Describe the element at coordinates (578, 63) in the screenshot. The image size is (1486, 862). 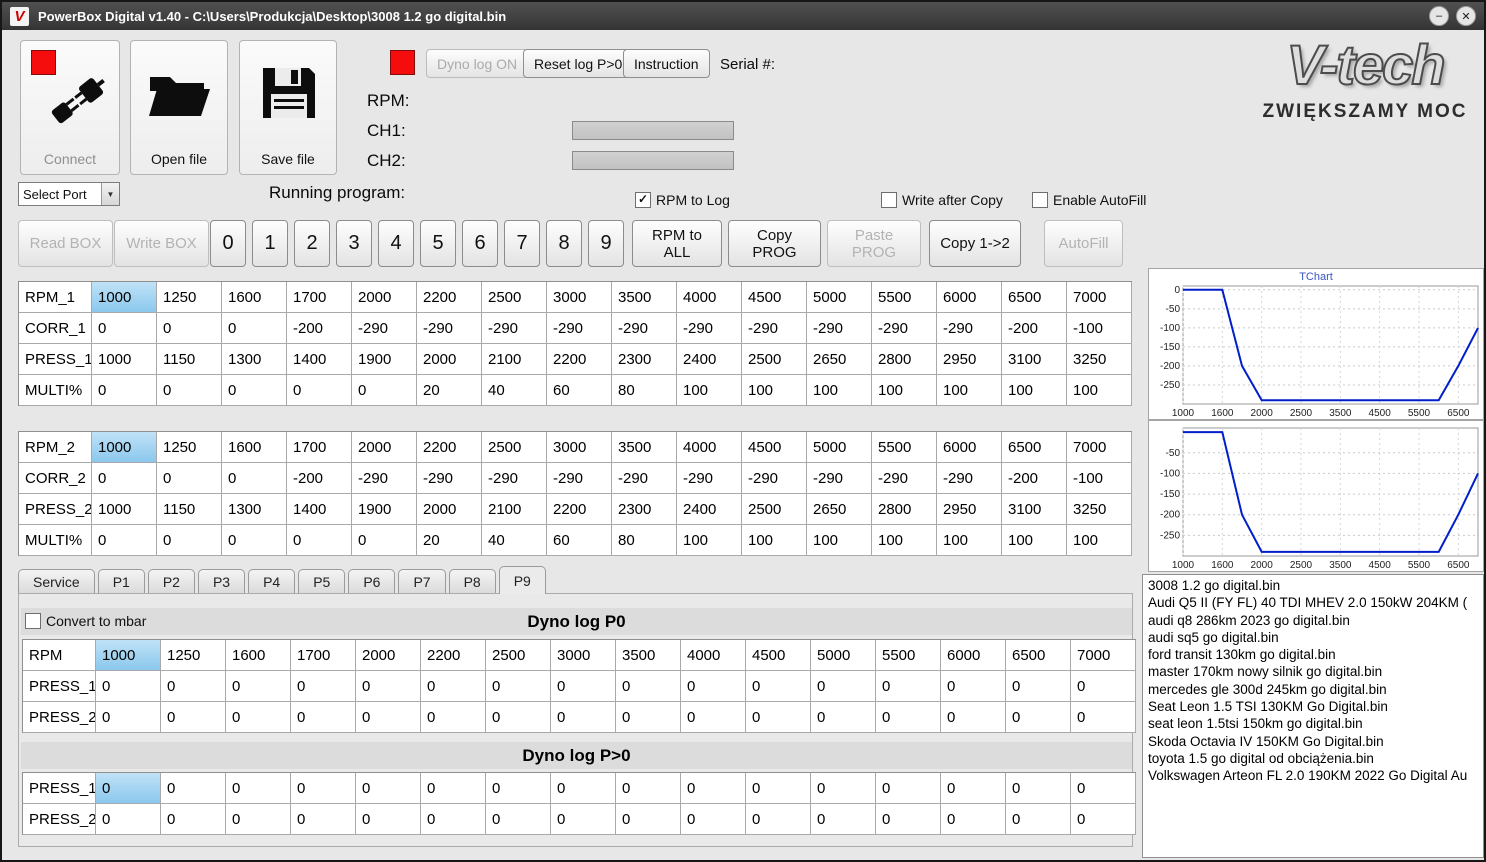
I see `reset-log-button: Reset log P>0` at that location.